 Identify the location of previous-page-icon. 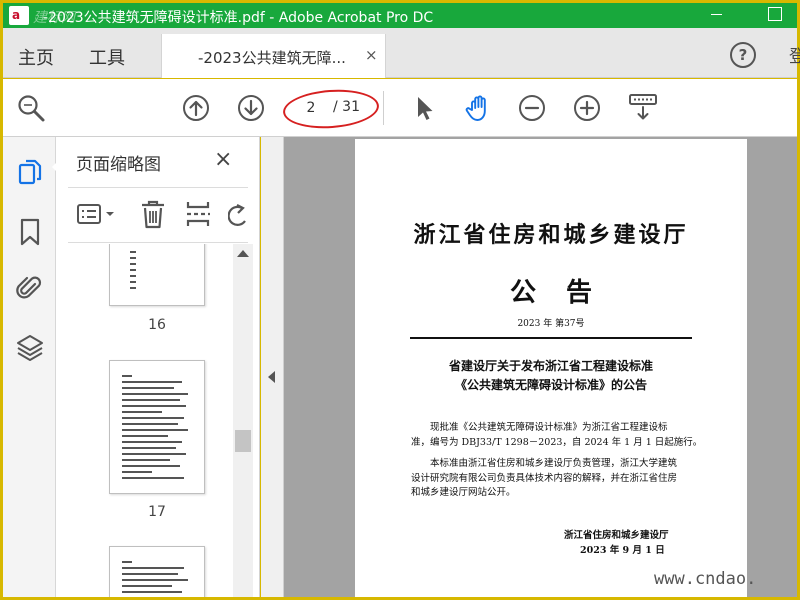
(196, 108).